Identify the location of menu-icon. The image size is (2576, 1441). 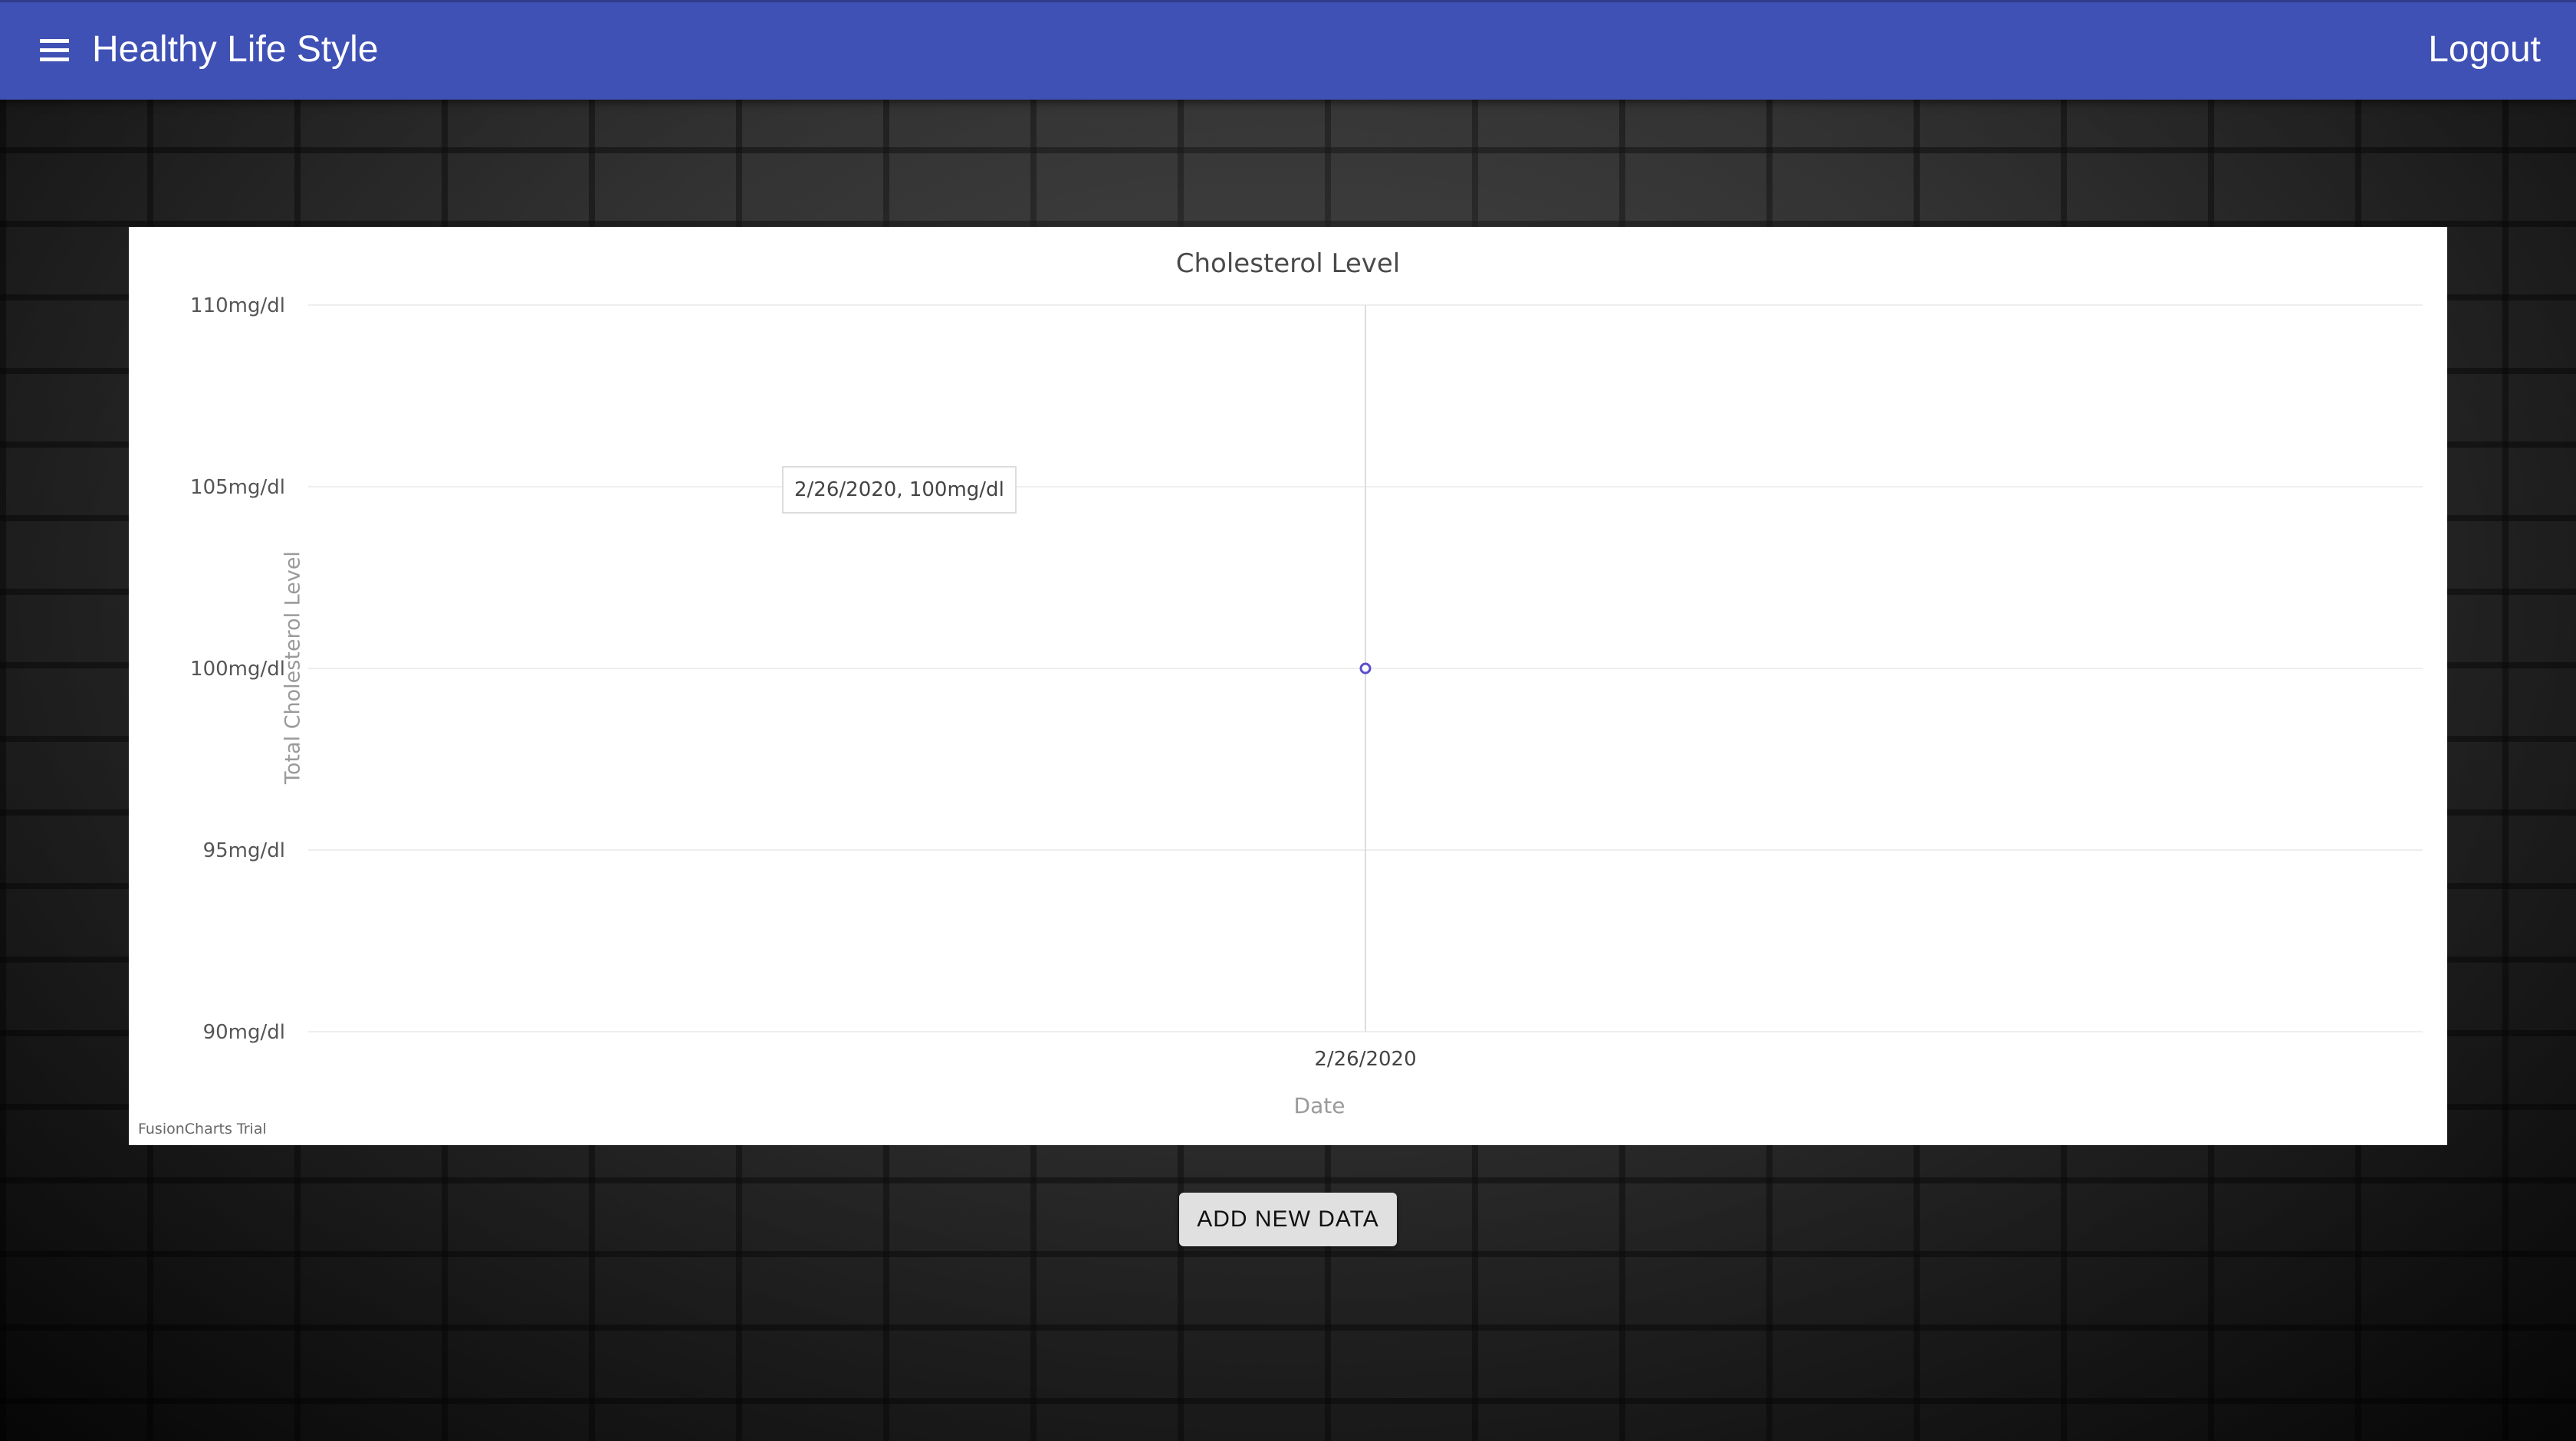
(54, 50).